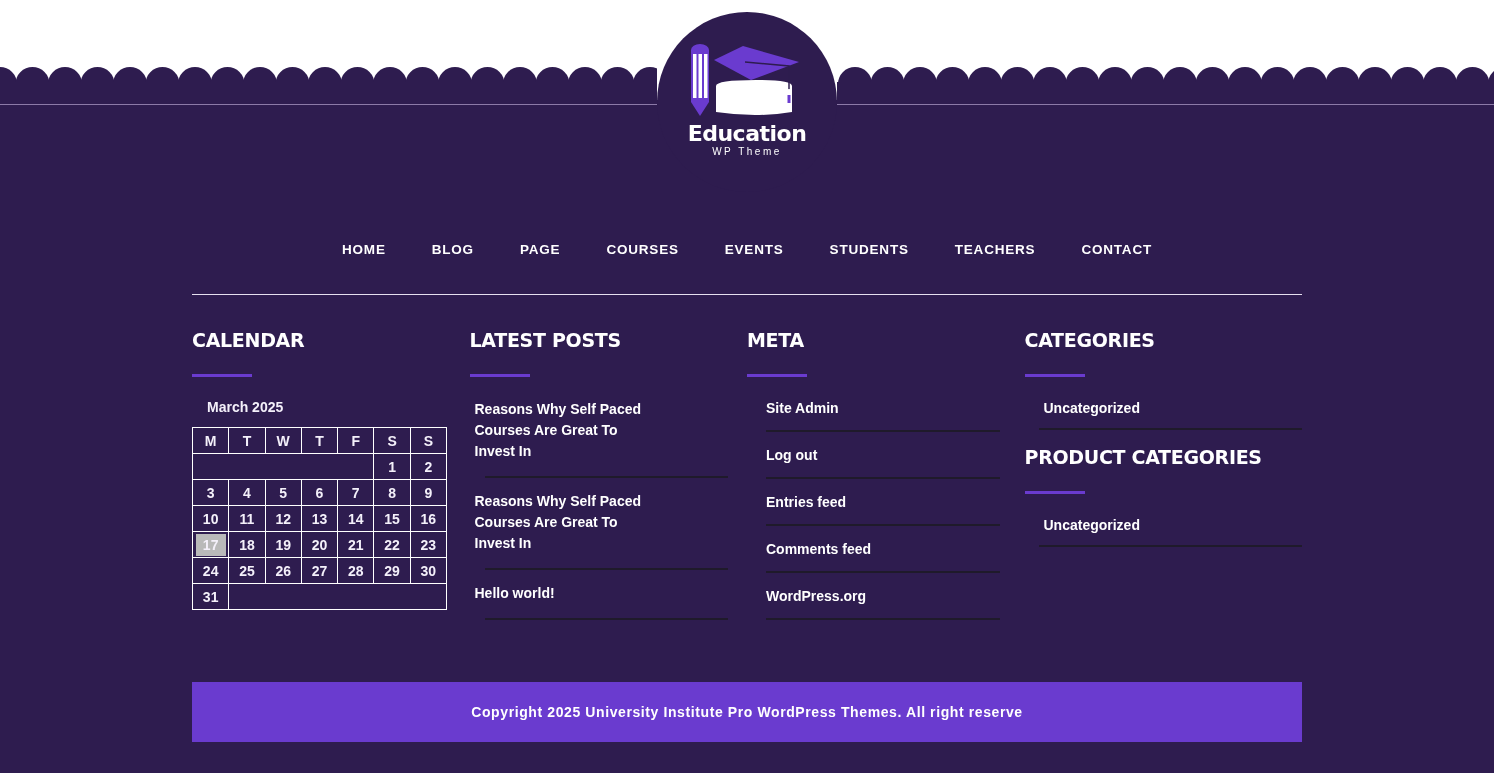  Describe the element at coordinates (776, 340) in the screenshot. I see `widget-heading: META` at that location.